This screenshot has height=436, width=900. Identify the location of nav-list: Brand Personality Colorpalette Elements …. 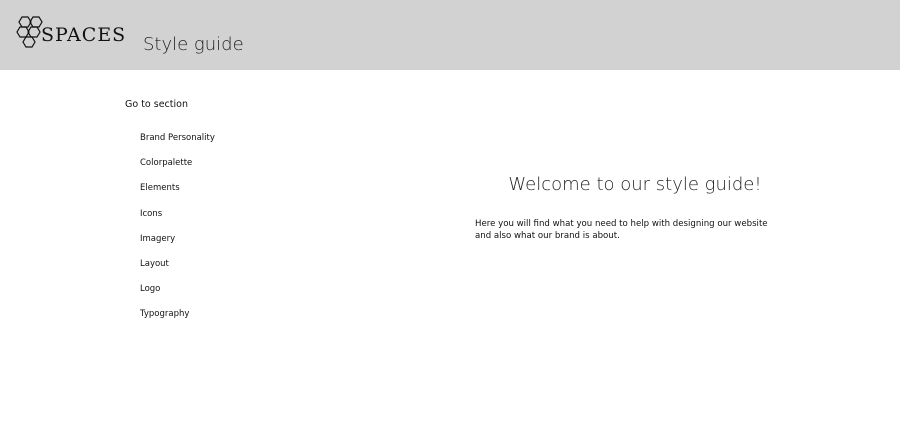
(177, 233).